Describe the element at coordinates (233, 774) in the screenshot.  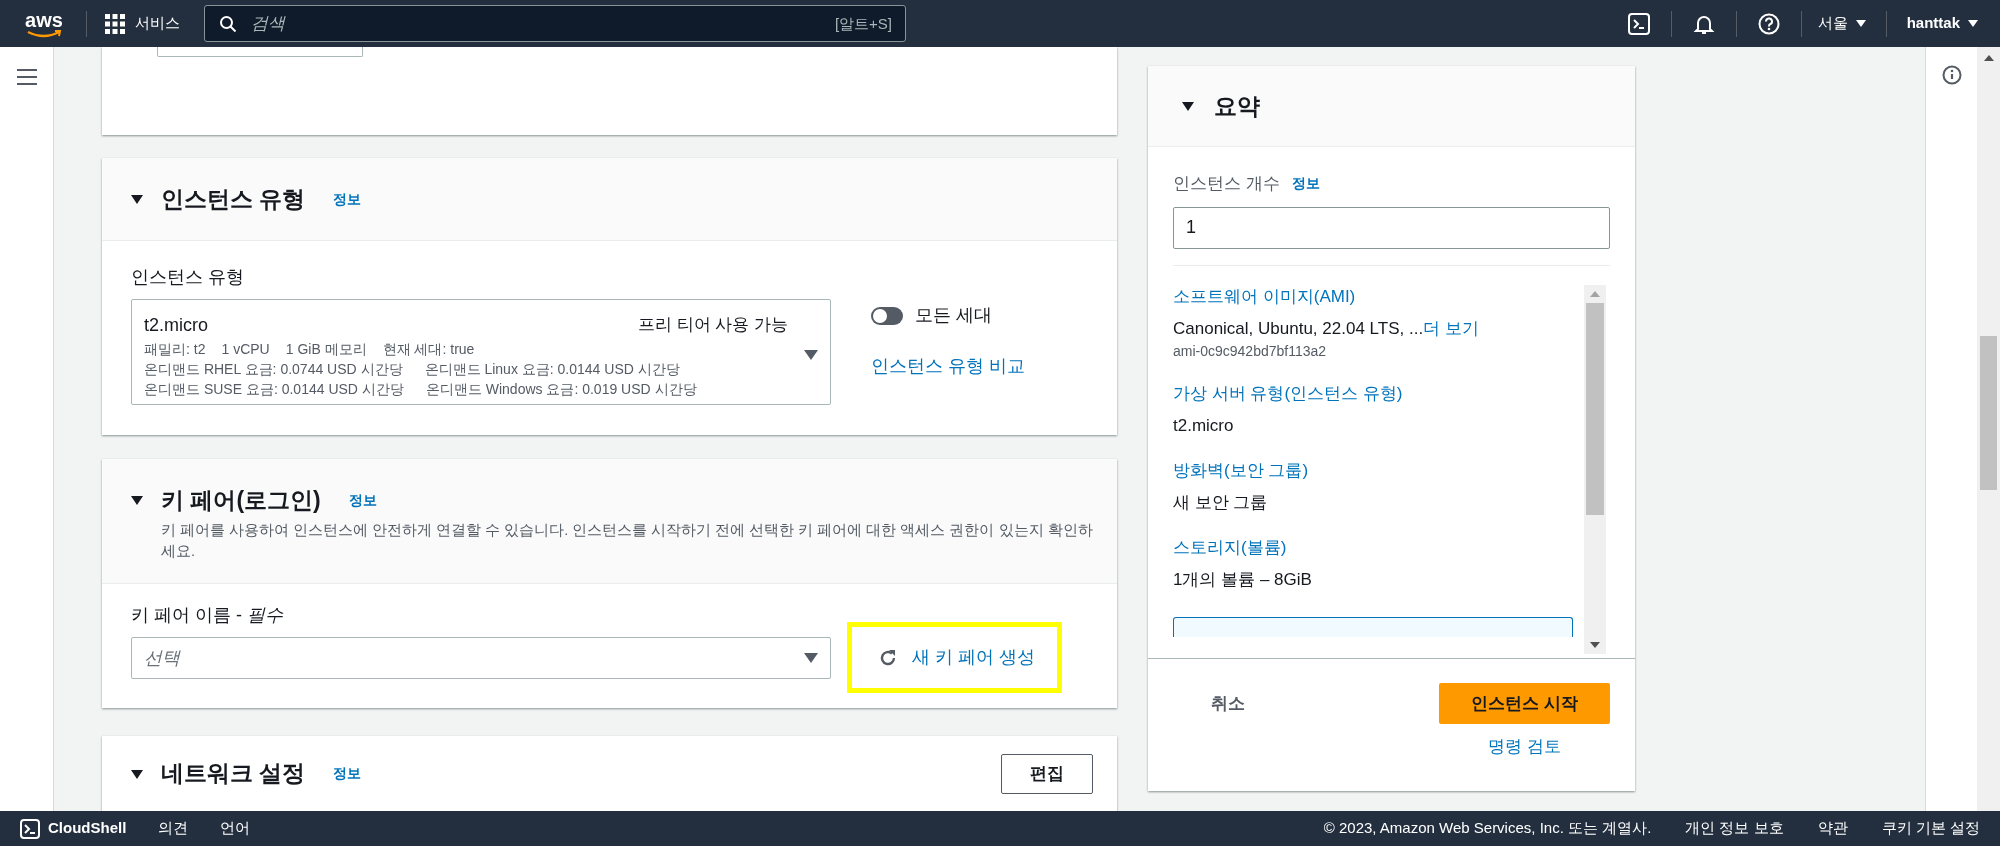
I see `section-title: 네트워크 설정` at that location.